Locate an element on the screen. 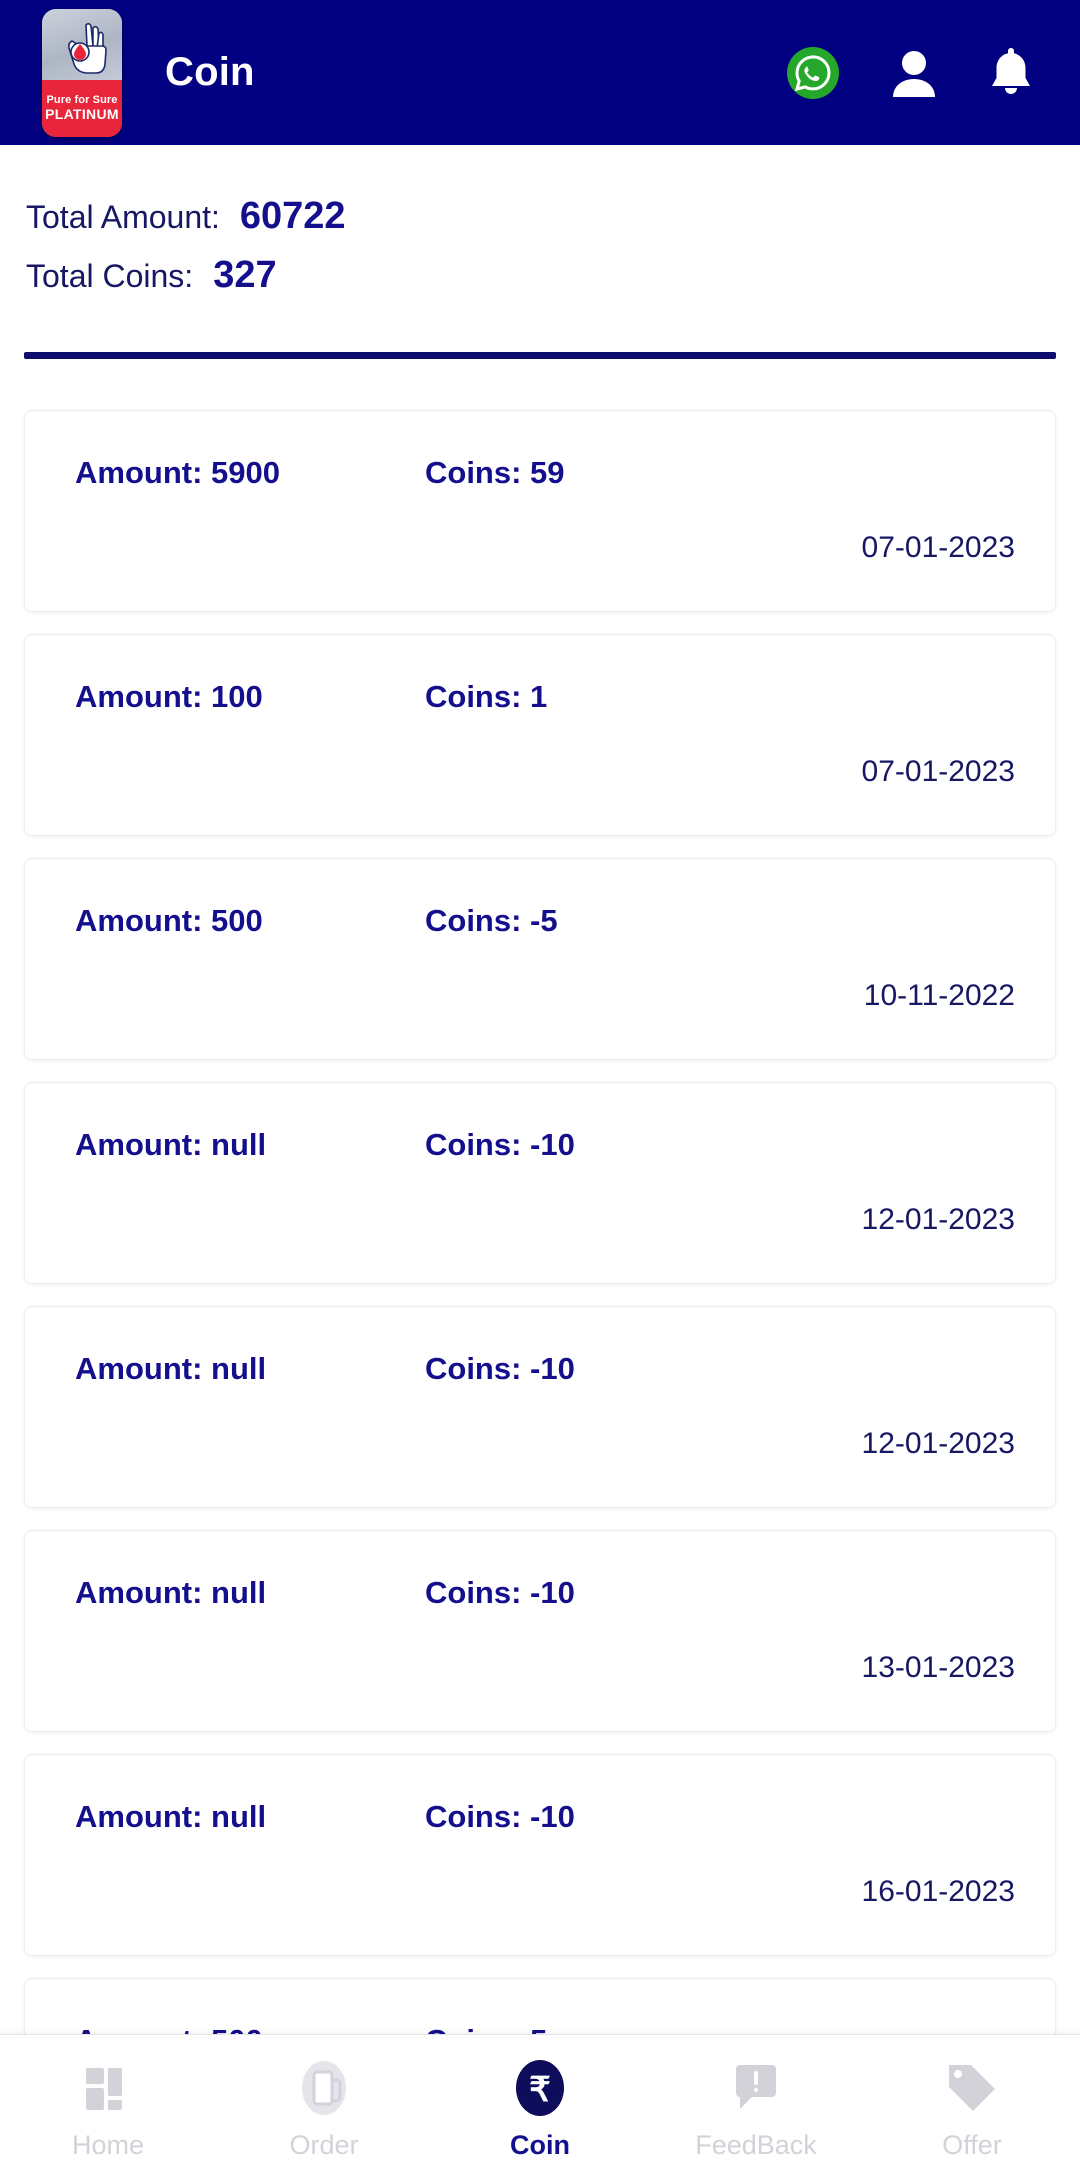  total-amount-value: 60722 is located at coordinates (292, 216).